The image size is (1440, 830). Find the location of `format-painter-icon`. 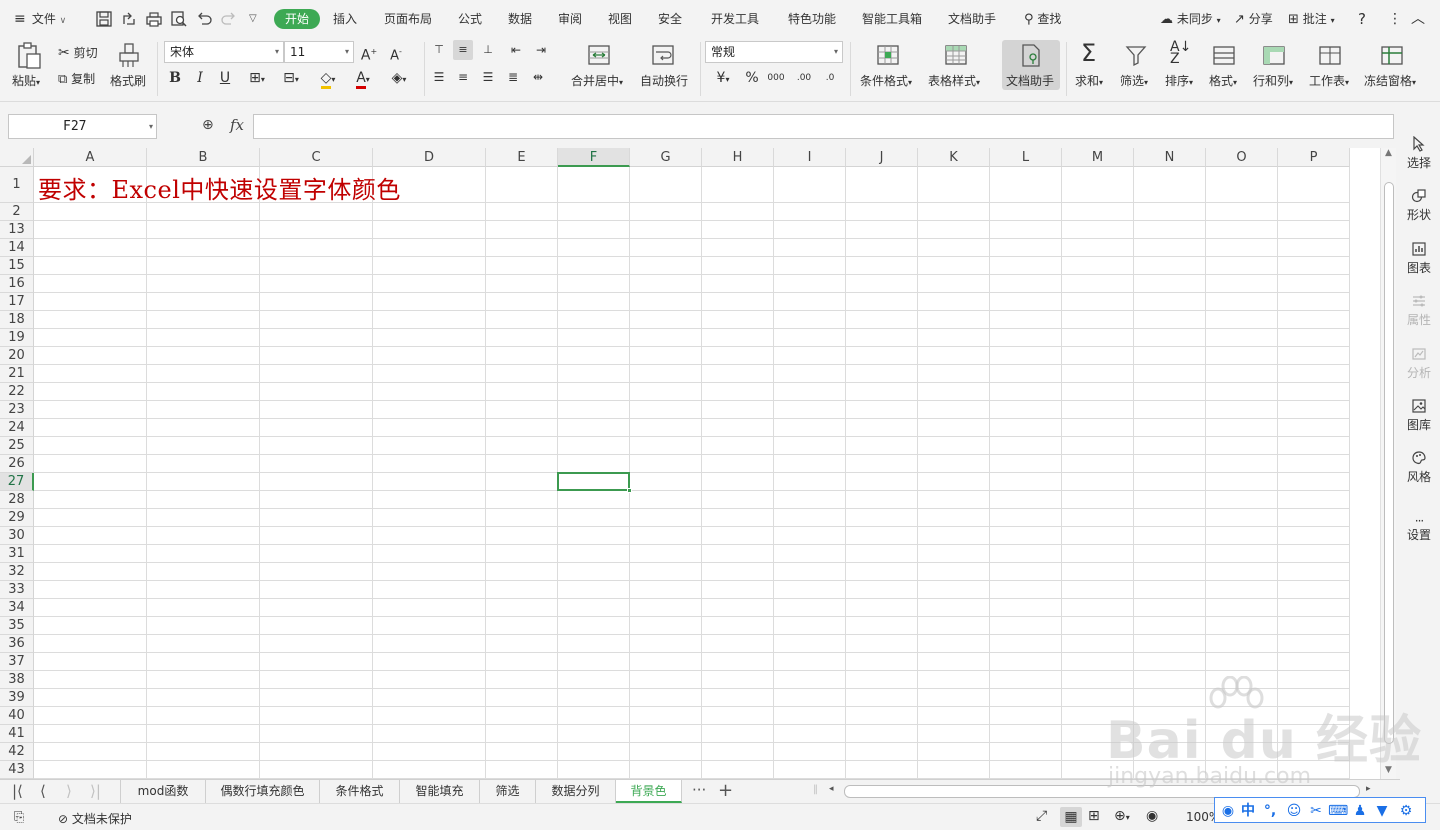

format-painter-icon is located at coordinates (129, 55).